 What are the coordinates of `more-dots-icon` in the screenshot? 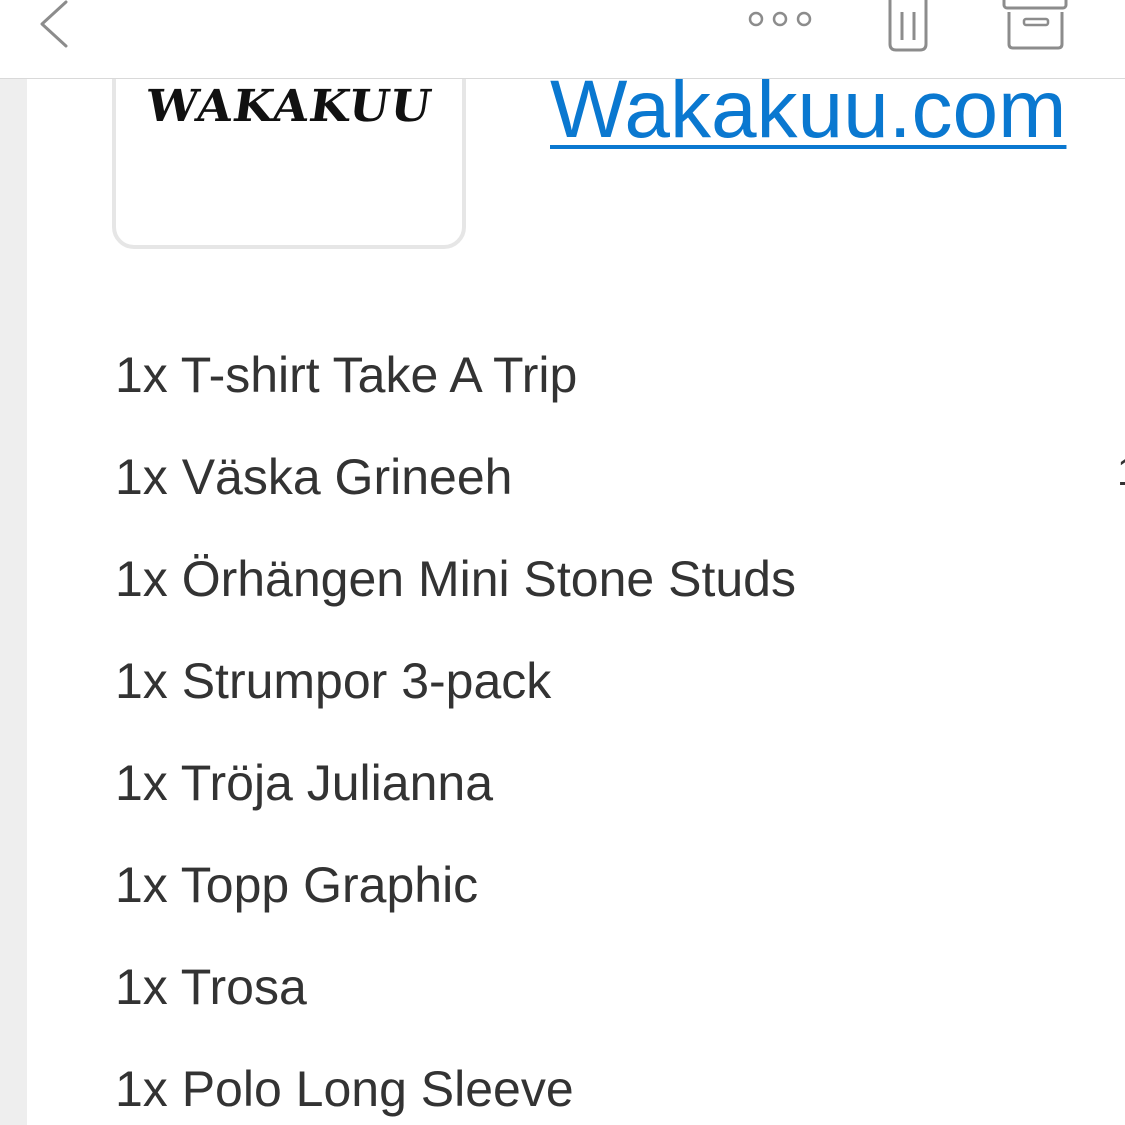 It's located at (780, 19).